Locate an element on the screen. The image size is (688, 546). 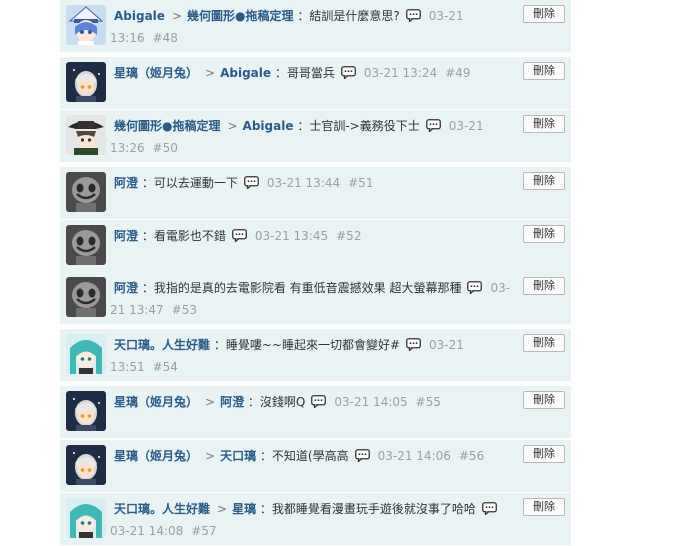
comment-text: ：我指的是真的去電影院看 有重低音震撼效果 超大螢幕那種 is located at coordinates (301, 288).